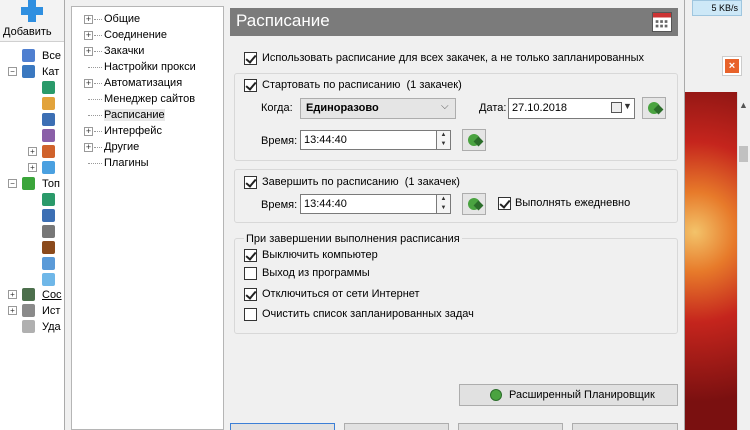  I want to click on main-tree-item: − Кат, so click(32, 72).